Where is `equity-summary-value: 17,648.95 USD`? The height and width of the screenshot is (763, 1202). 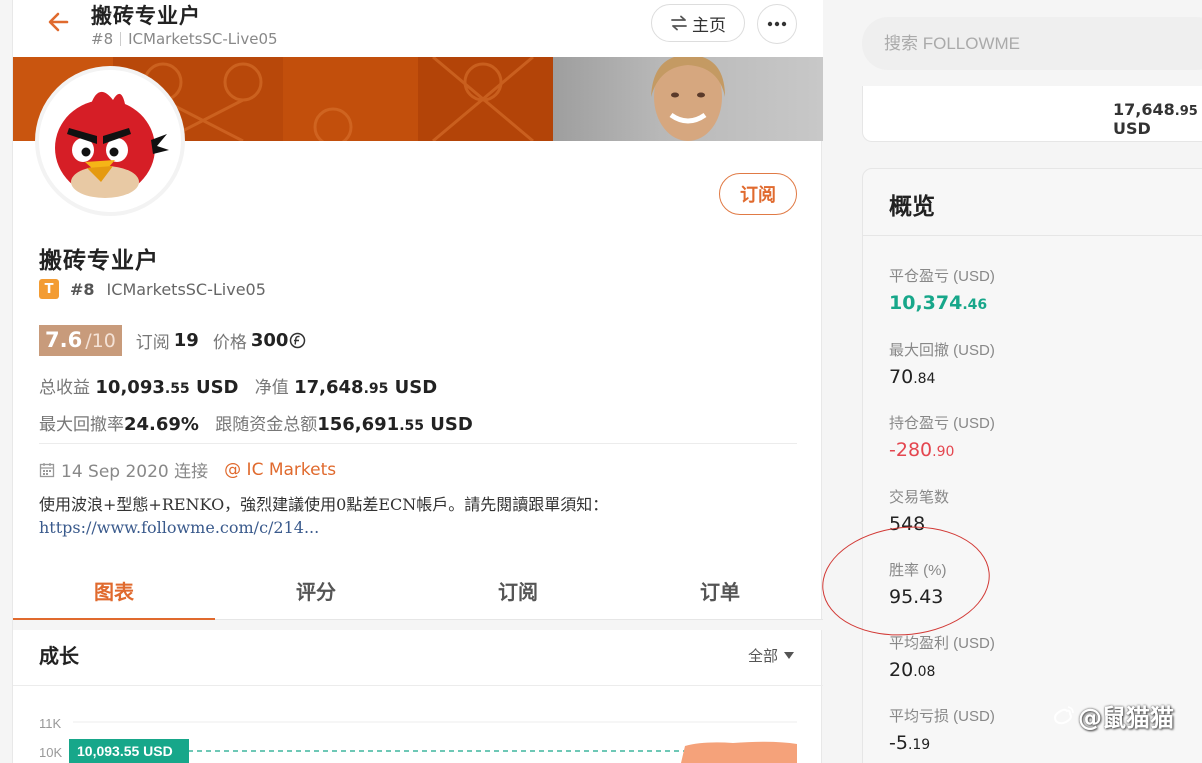
equity-summary-value: 17,648.95 USD is located at coordinates (1155, 119).